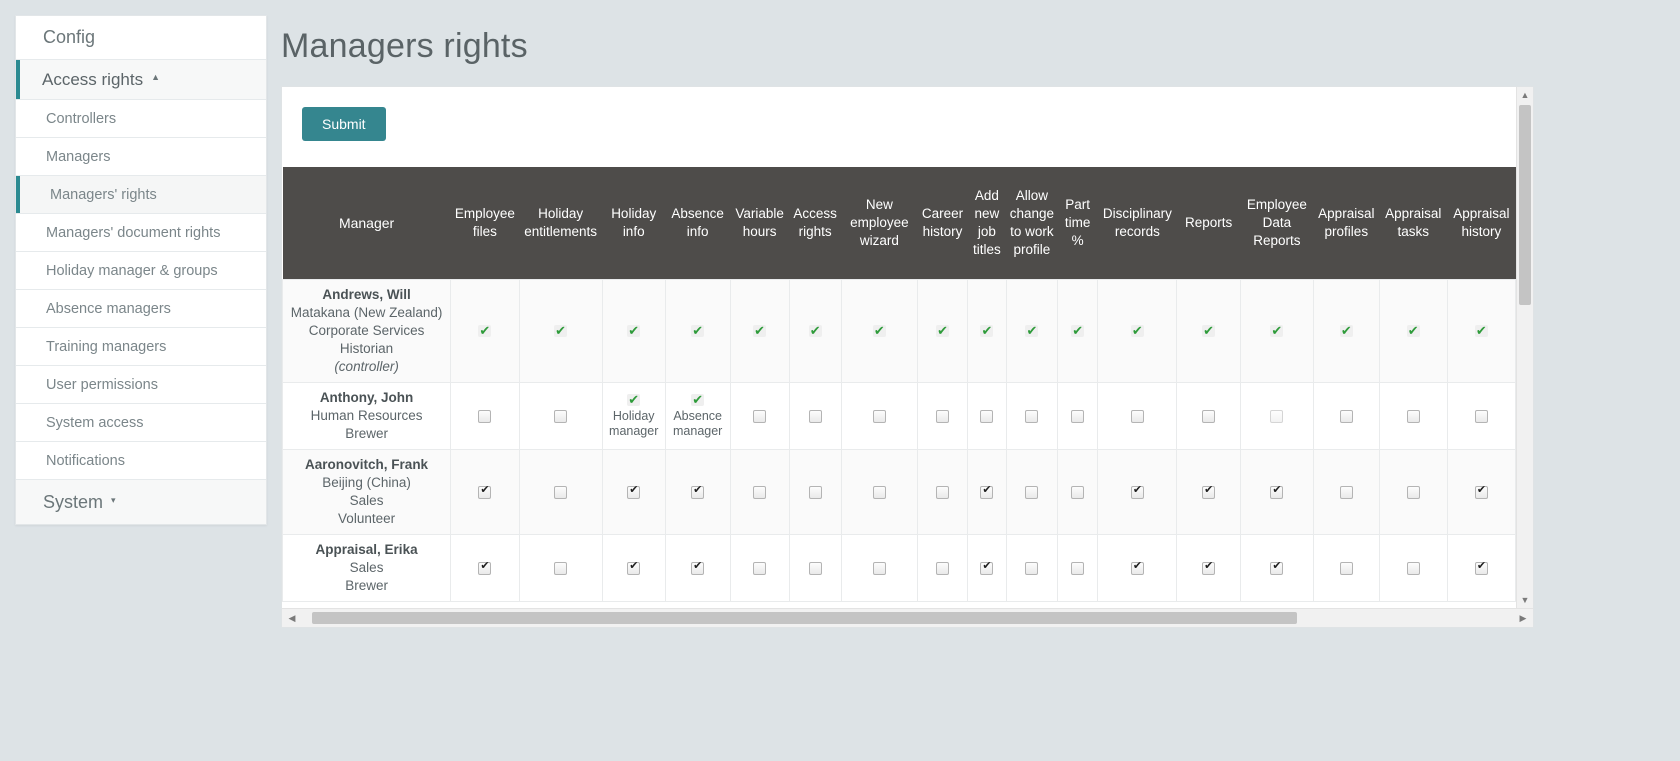  Describe the element at coordinates (292, 618) in the screenshot. I see `scroll-left-icon: ◀` at that location.